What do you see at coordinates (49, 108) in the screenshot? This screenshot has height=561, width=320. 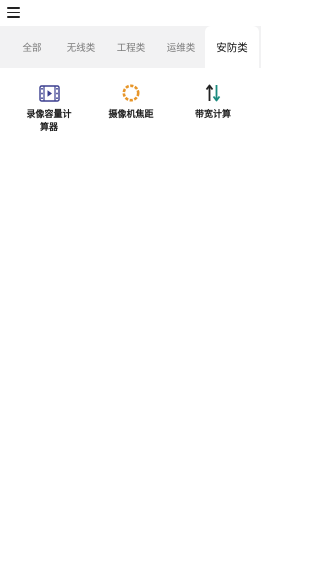 I see `tool-recording-capacity-calculator: 录像容量计算器` at bounding box center [49, 108].